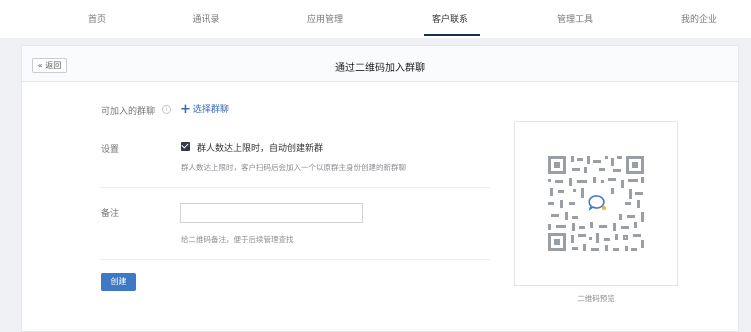  Describe the element at coordinates (380, 68) in the screenshot. I see `page-title: 通过二维码加入群聊` at that location.